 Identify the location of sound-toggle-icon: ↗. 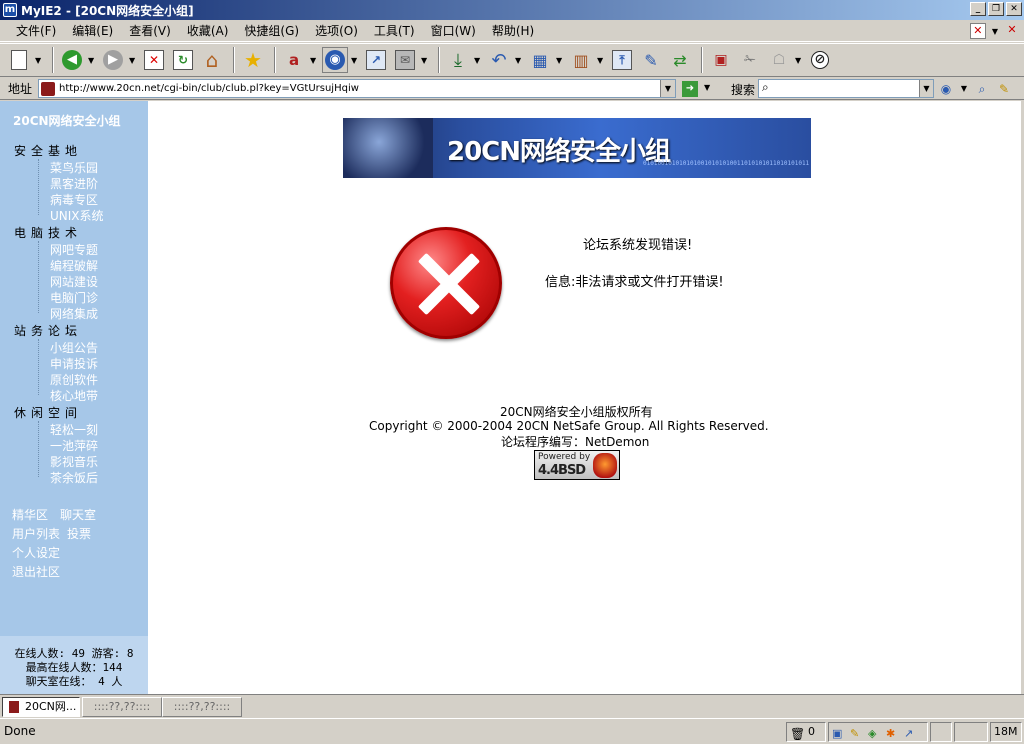
(911, 732).